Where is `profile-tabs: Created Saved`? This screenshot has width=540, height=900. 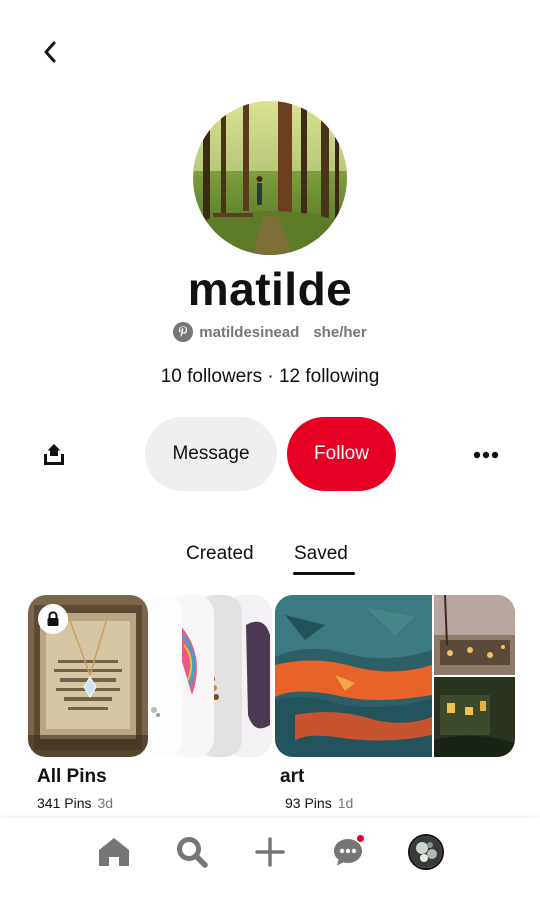
profile-tabs: Created Saved is located at coordinates (270, 563).